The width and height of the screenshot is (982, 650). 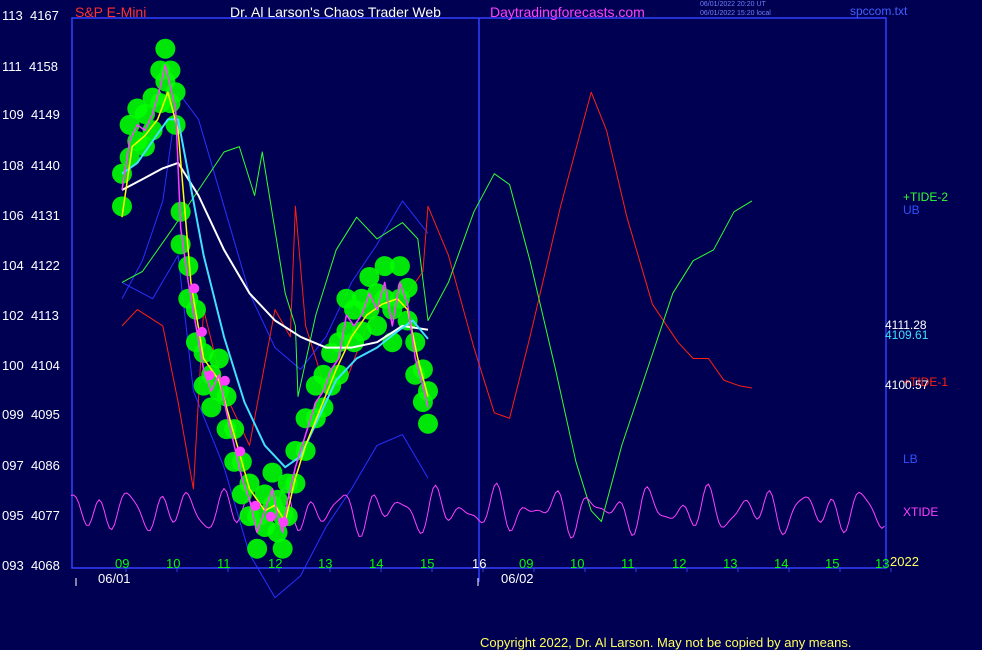 What do you see at coordinates (114, 578) in the screenshot?
I see `x-date-label: 06/01` at bounding box center [114, 578].